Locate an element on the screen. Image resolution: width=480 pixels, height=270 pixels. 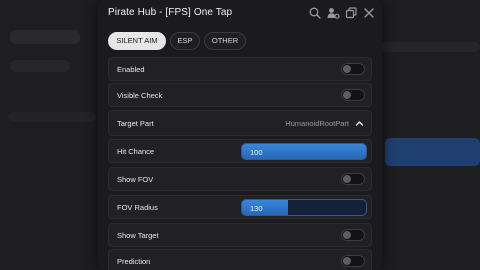
tab-silent-aim: SILENT AIM is located at coordinates (137, 41).